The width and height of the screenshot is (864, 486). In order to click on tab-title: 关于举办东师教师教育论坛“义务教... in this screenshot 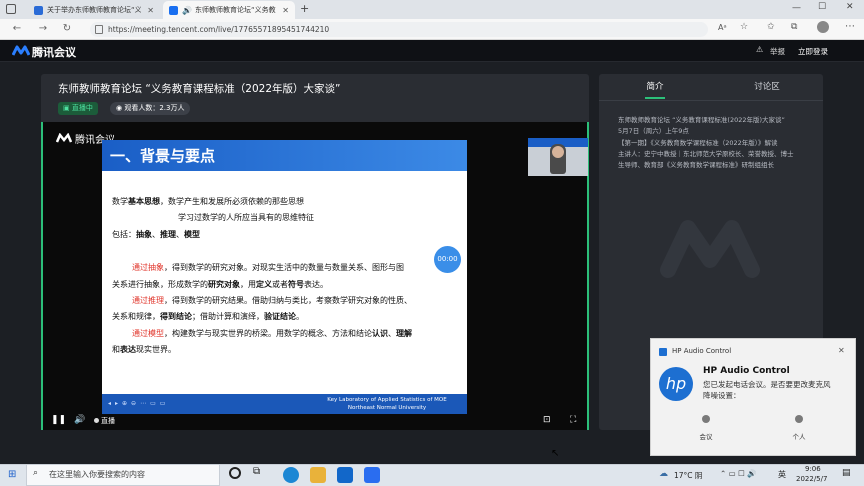, I will do `click(94, 10)`.